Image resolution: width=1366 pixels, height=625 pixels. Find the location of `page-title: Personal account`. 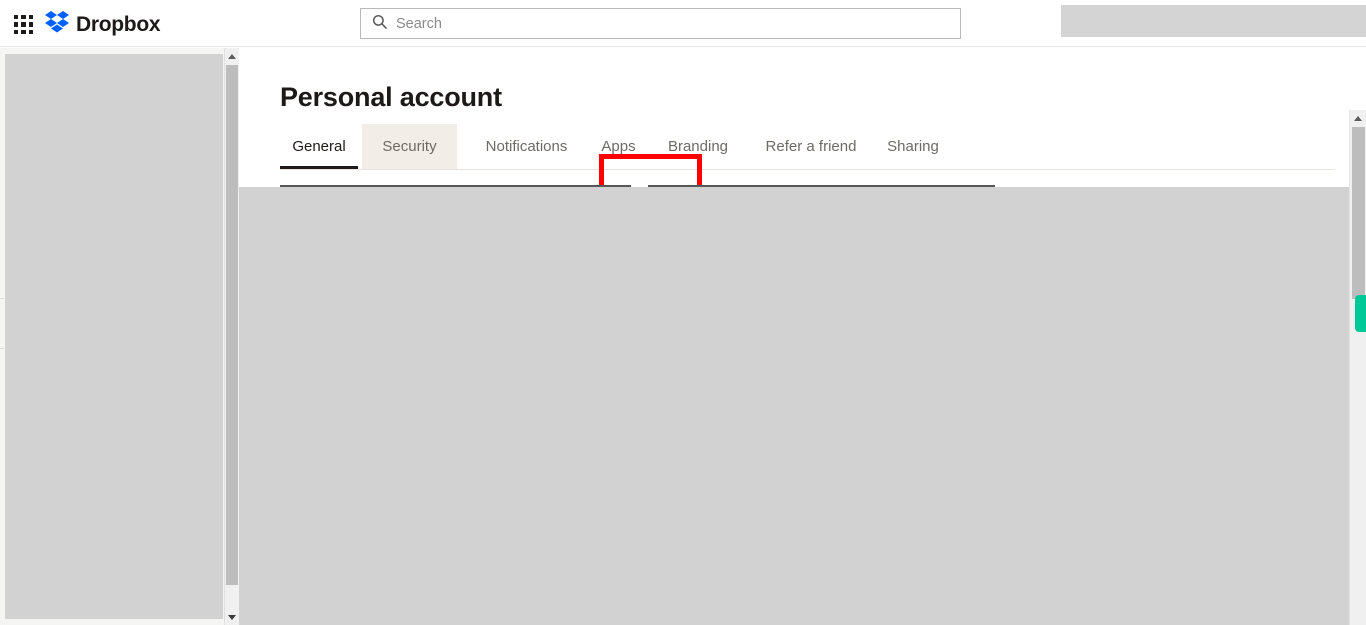

page-title: Personal account is located at coordinates (391, 97).